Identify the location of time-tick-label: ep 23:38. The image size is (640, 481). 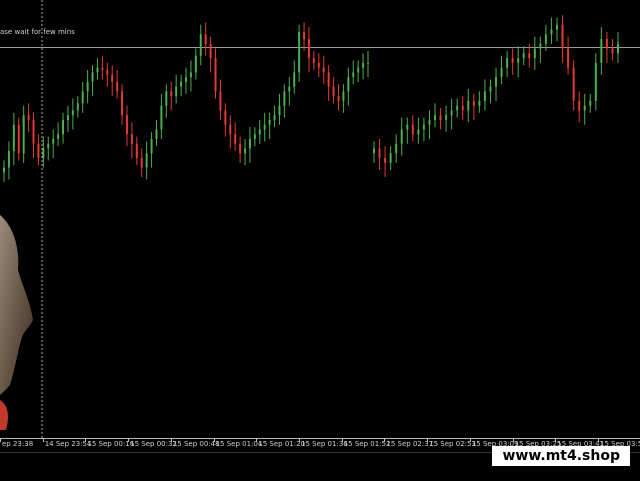
(18, 444).